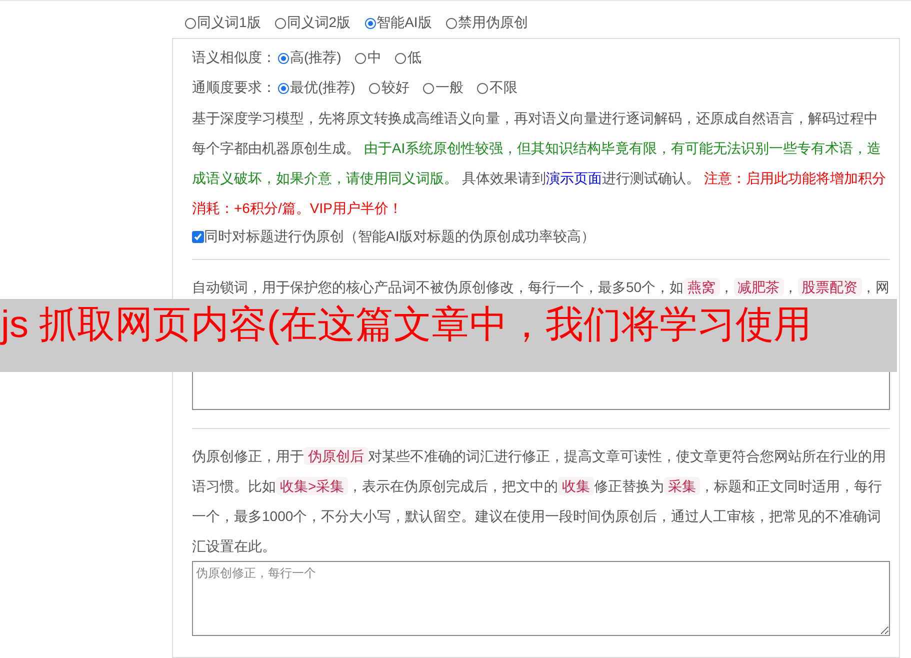  What do you see at coordinates (541, 287) in the screenshot?
I see `lock-words-text: 自动锁词，用于保护您的核心产品词不被伪原创修改，每行一个，最多50个，如 燕窝 ， 减肥茶 ， 股票配资 ，网` at bounding box center [541, 287].